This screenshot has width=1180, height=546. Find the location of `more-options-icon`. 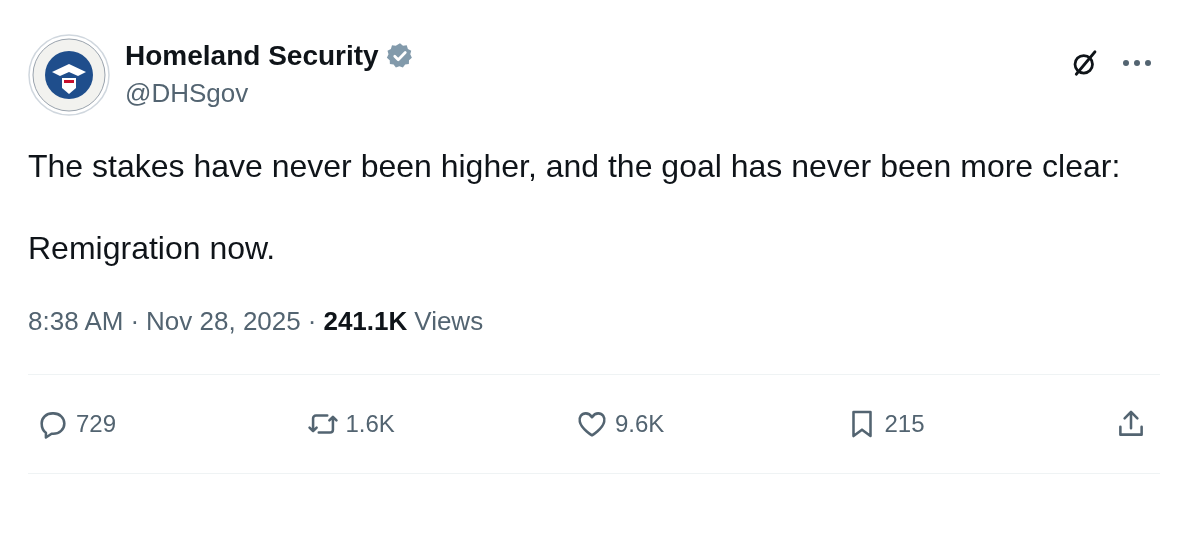

more-options-icon is located at coordinates (1137, 63).